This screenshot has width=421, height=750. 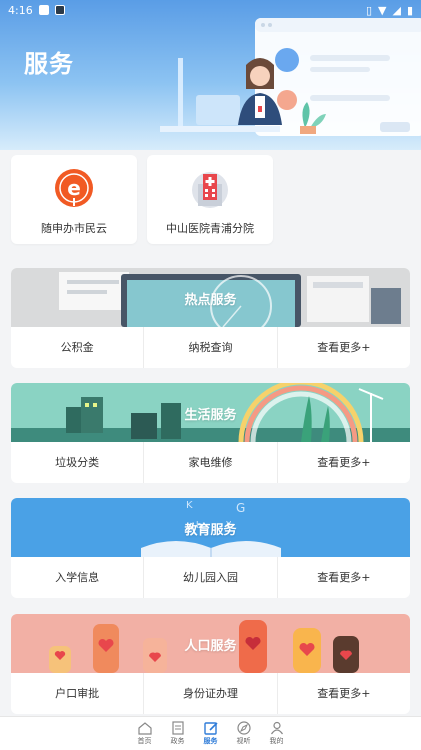 What do you see at coordinates (276, 741) in the screenshot?
I see `nav-label: 我的` at bounding box center [276, 741].